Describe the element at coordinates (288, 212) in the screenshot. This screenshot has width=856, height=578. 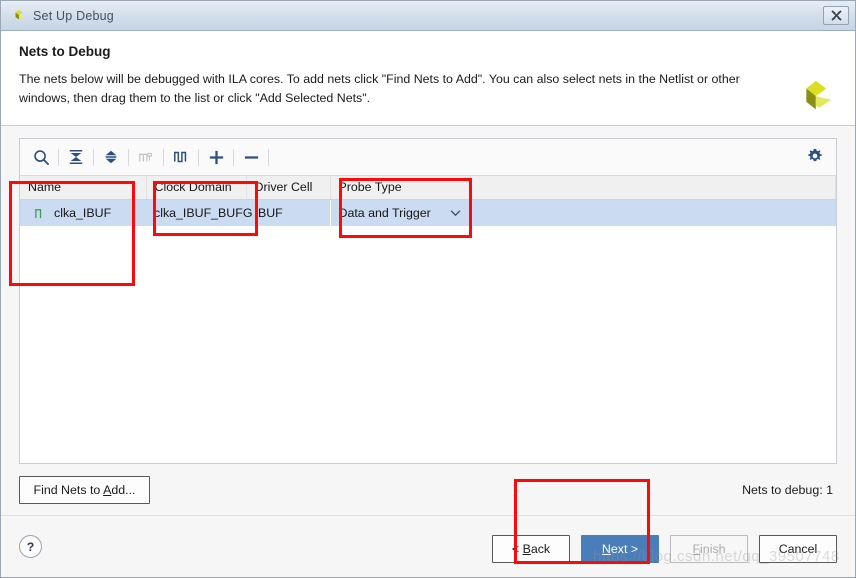
I see `cell-driver-cell: IBUF` at that location.